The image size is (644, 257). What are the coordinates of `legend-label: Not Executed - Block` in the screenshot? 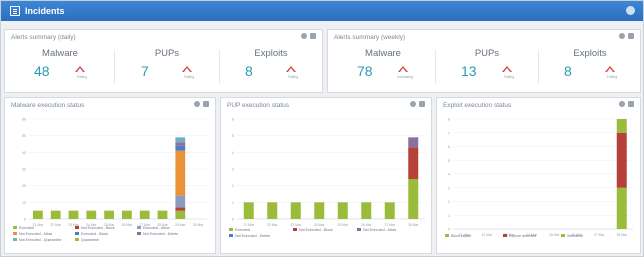 It's located at (98, 228).